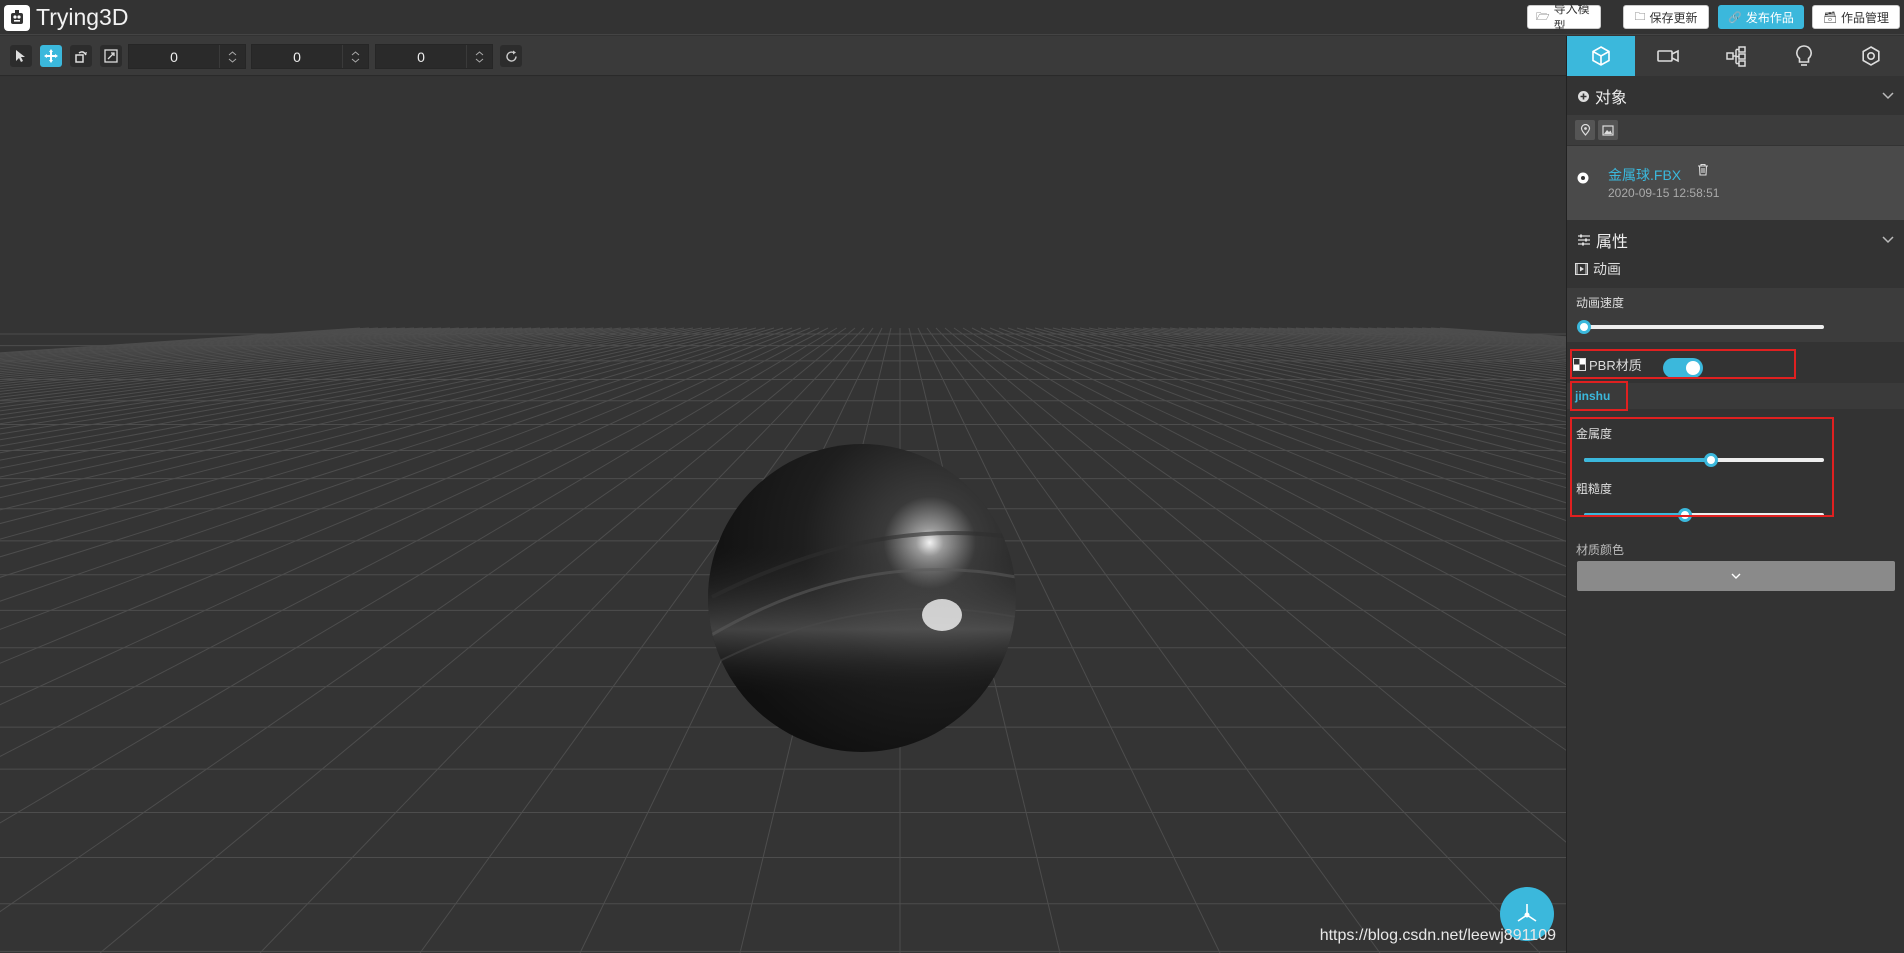  Describe the element at coordinates (1856, 17) in the screenshot. I see `works-manage-button: 🗃 作品管理` at that location.